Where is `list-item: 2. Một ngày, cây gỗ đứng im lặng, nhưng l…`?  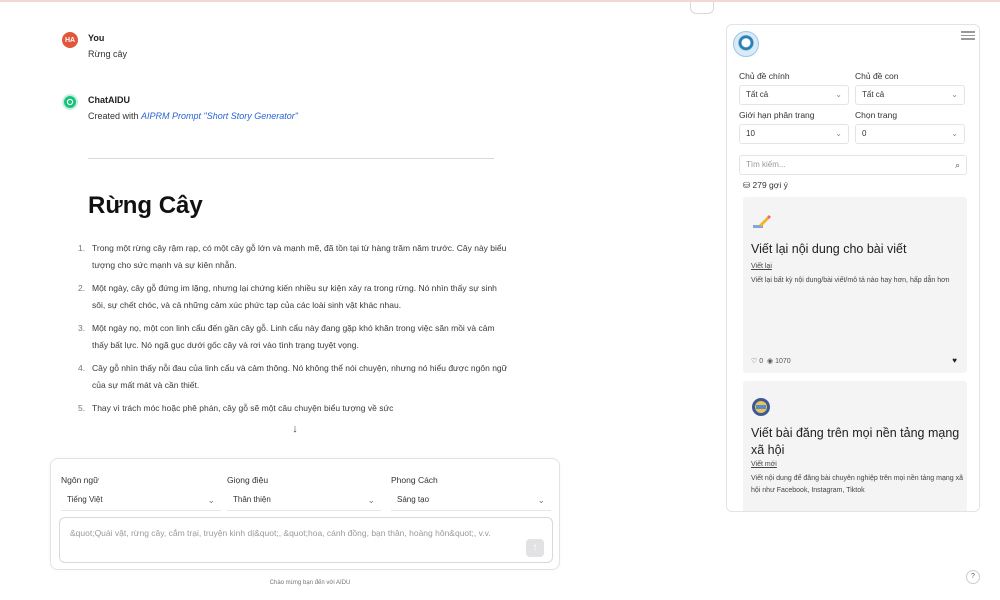 list-item: 2. Một ngày, cây gỗ đứng im lặng, nhưng l… is located at coordinates (287, 296).